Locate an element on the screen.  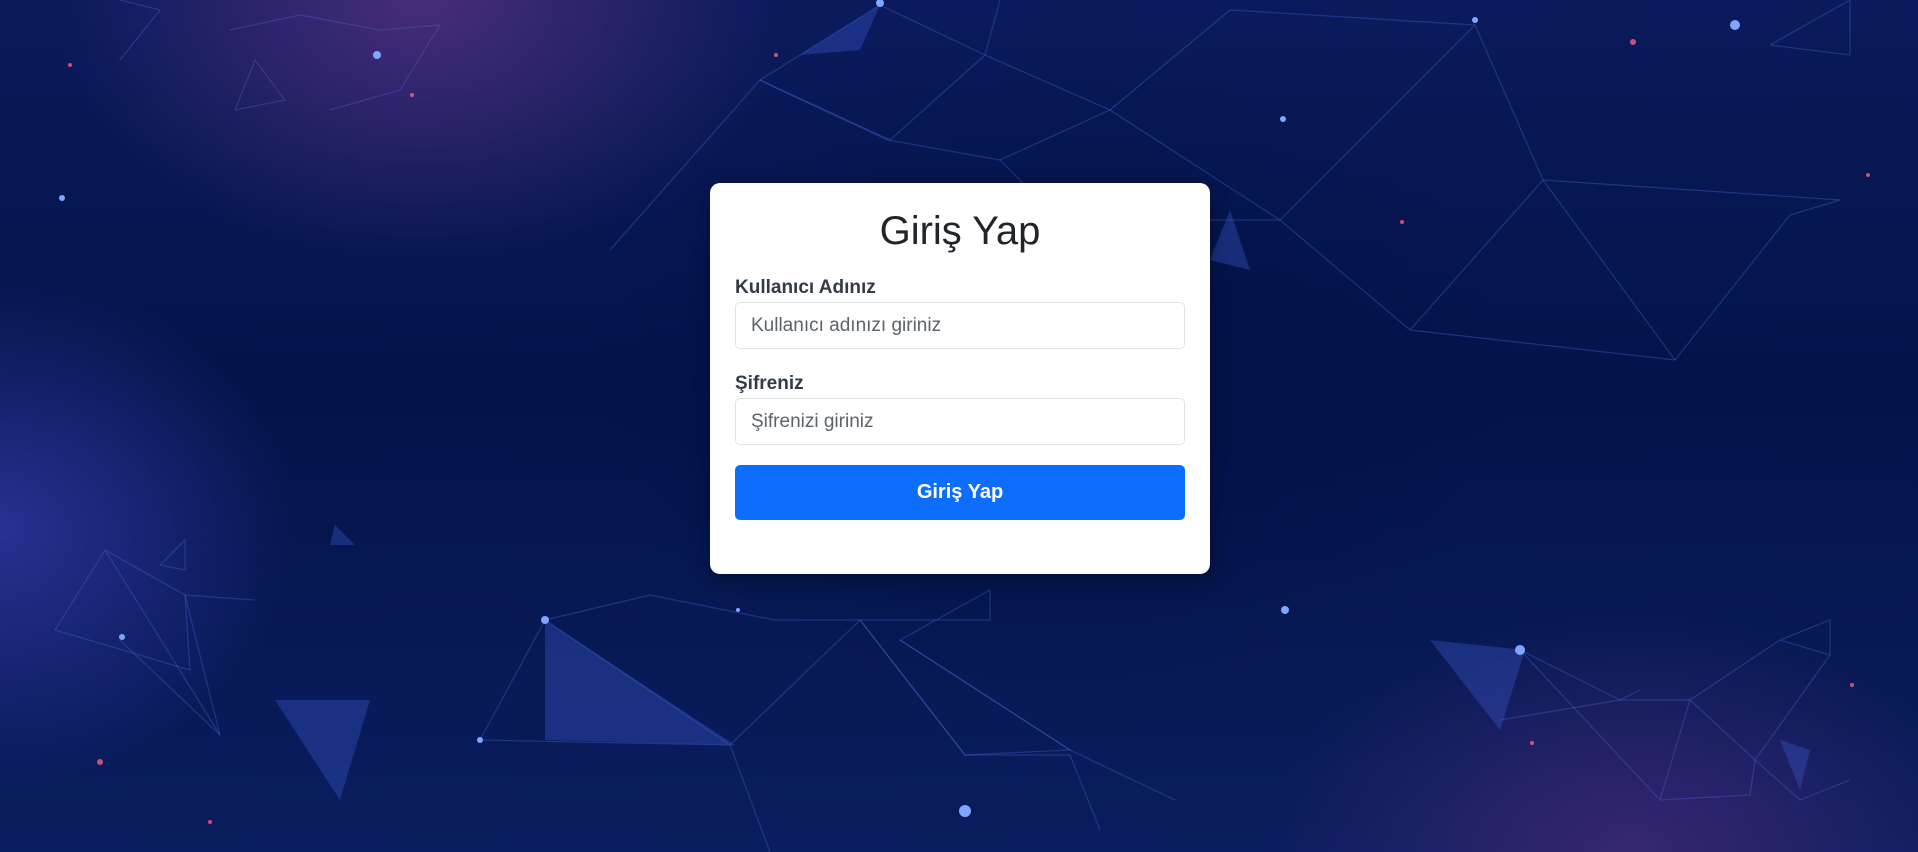
username-label: Kullanıcı Adınız is located at coordinates (805, 287).